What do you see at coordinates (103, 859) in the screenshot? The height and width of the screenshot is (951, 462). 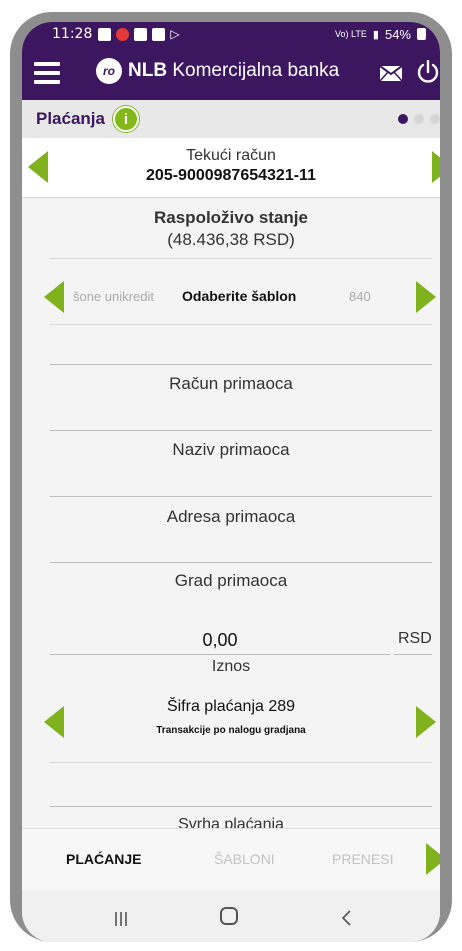 I see `tab-payment: PLAĆANJE` at bounding box center [103, 859].